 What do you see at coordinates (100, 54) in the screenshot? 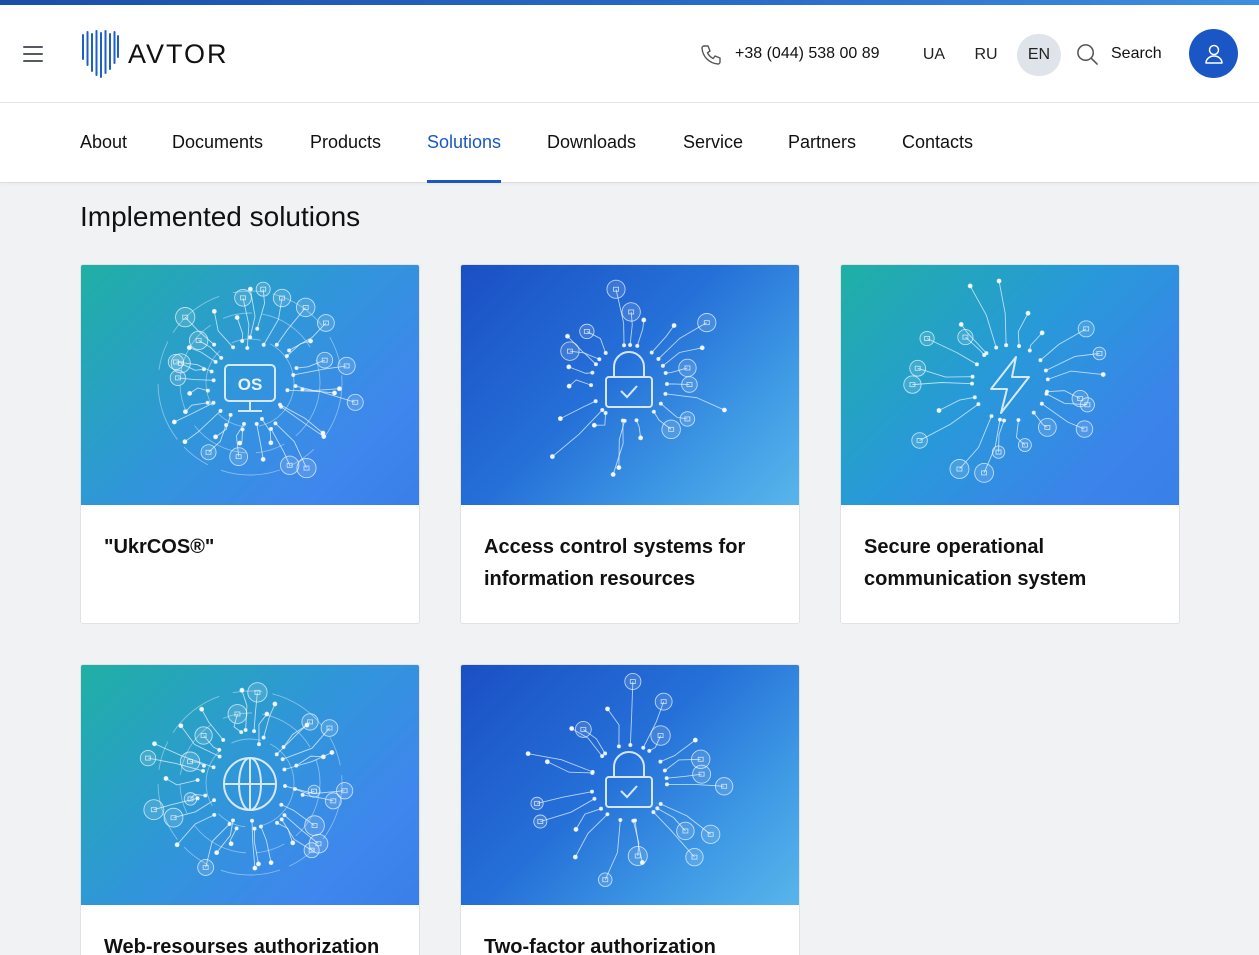
I see `avtor-logo-mark` at bounding box center [100, 54].